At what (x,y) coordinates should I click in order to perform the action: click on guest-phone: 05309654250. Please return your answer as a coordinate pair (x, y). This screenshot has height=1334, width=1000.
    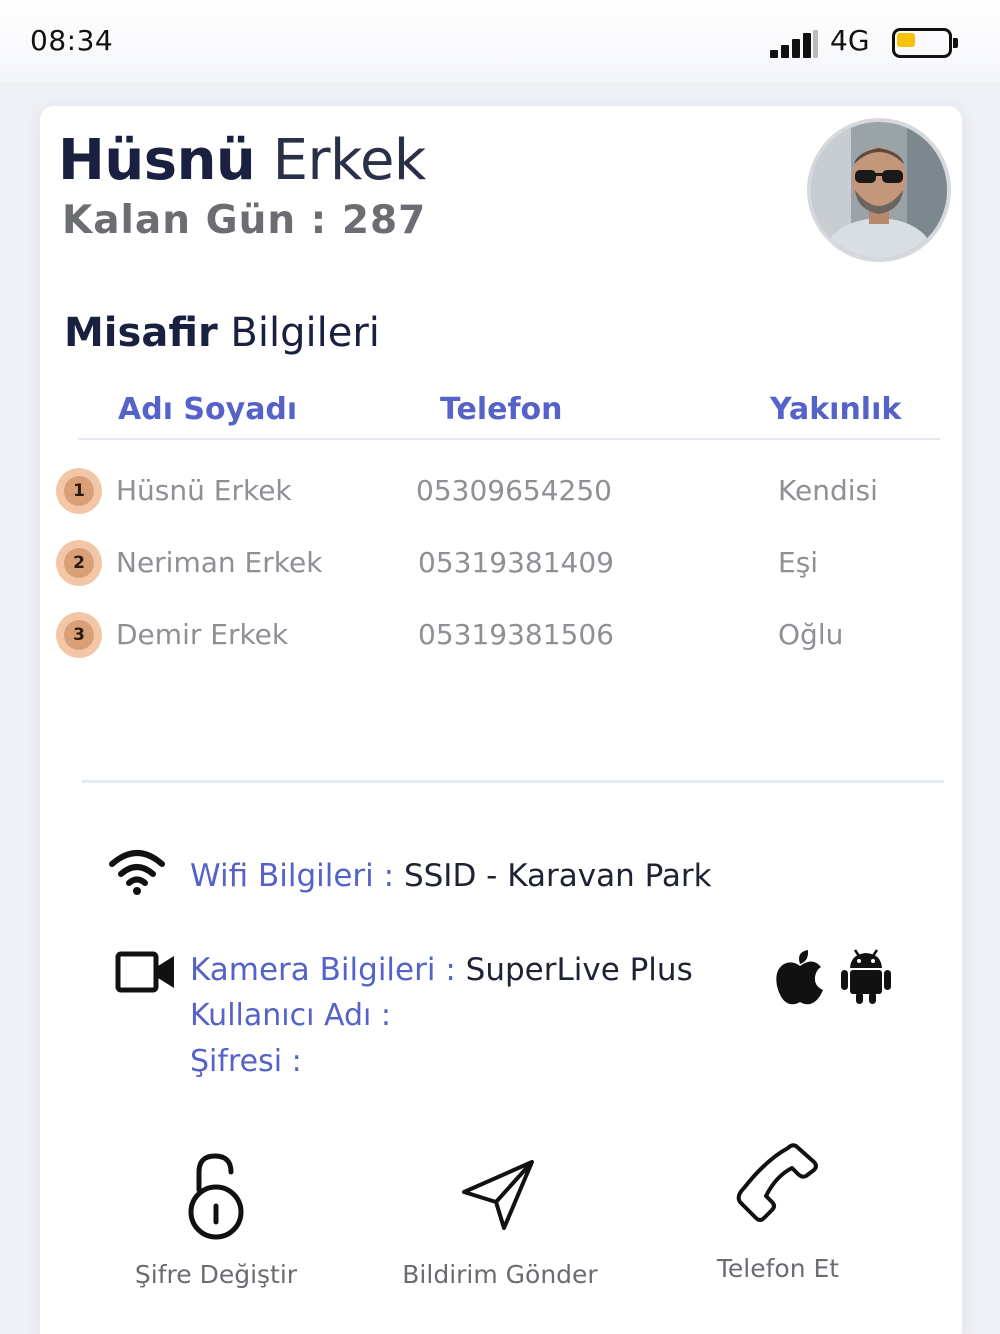
    Looking at the image, I should click on (514, 490).